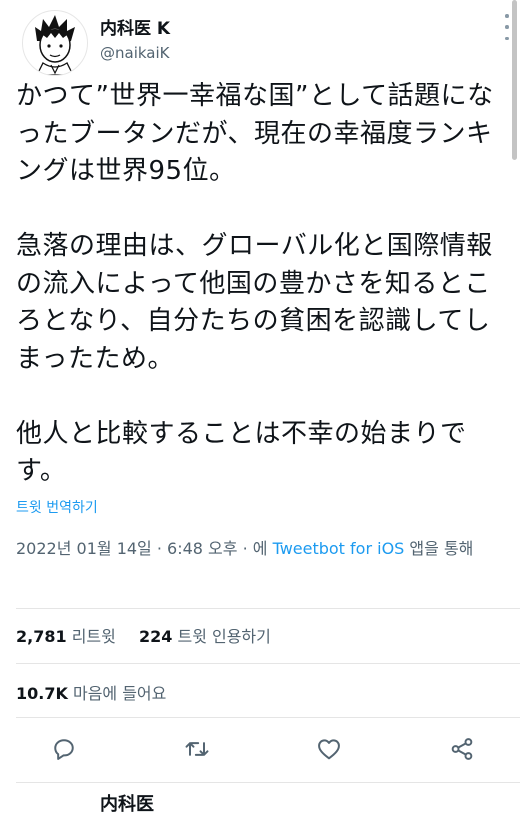 The image size is (520, 816). I want to click on display-name: 内科医 K, so click(135, 26).